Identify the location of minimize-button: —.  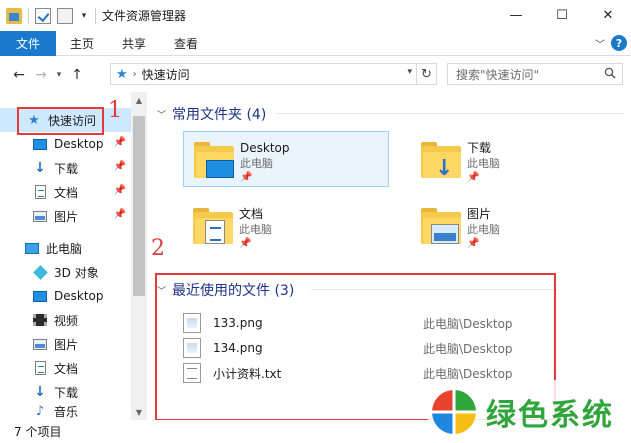
(516, 15).